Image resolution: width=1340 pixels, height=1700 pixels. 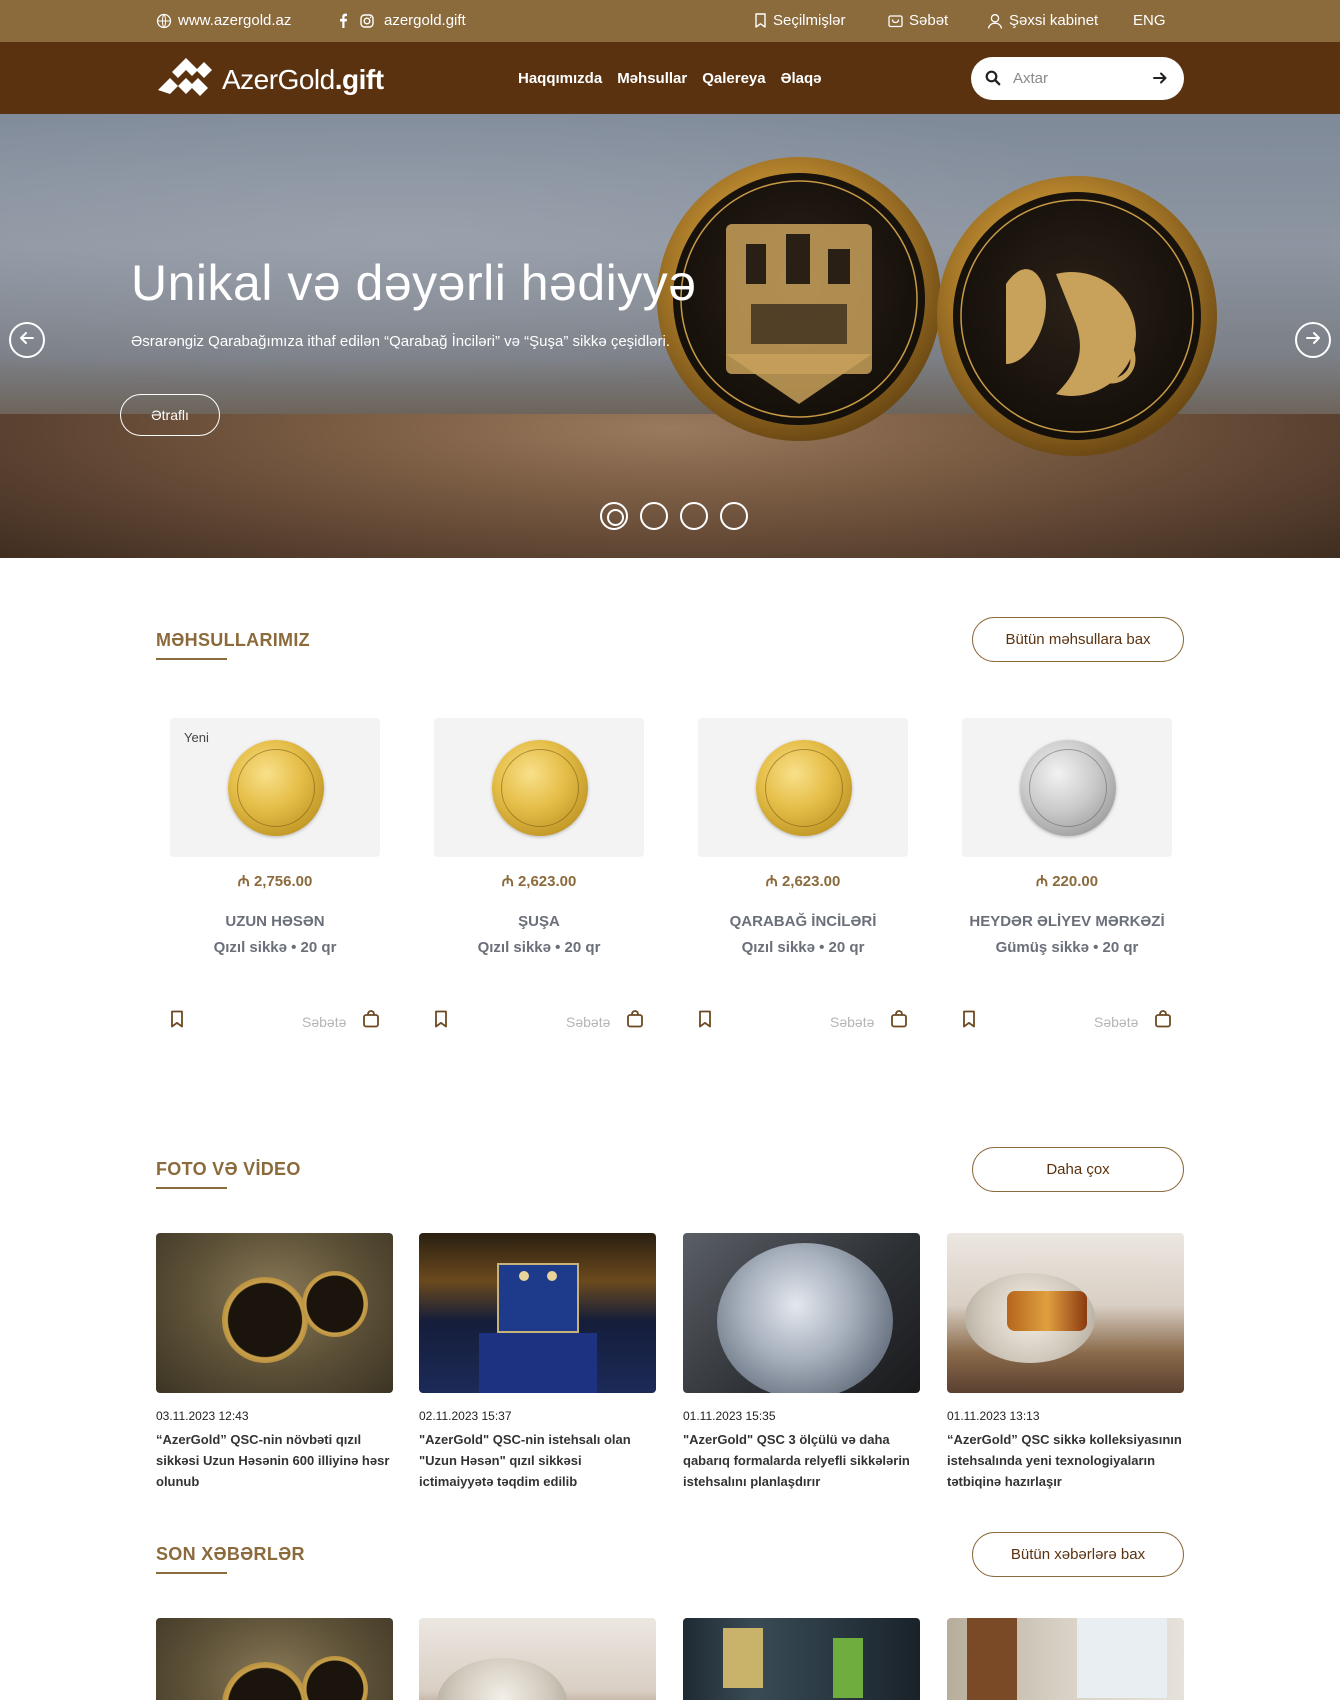 I want to click on products-section-title: MƏHSULLARIMIZ, so click(x=233, y=640).